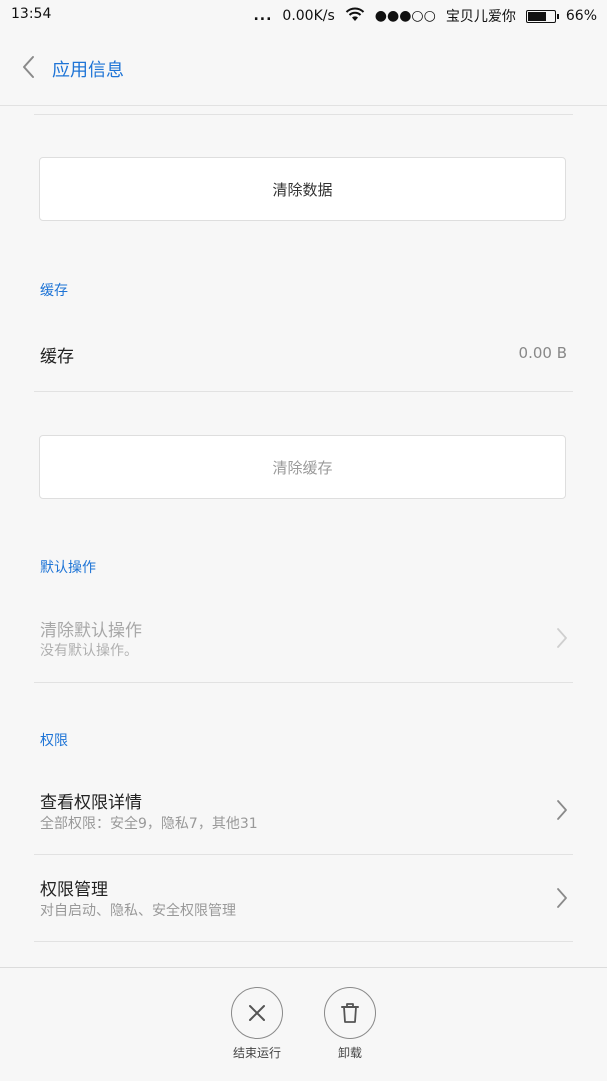 The image size is (607, 1081). What do you see at coordinates (91, 631) in the screenshot?
I see `clear-defaults-title: 清除默认操作` at bounding box center [91, 631].